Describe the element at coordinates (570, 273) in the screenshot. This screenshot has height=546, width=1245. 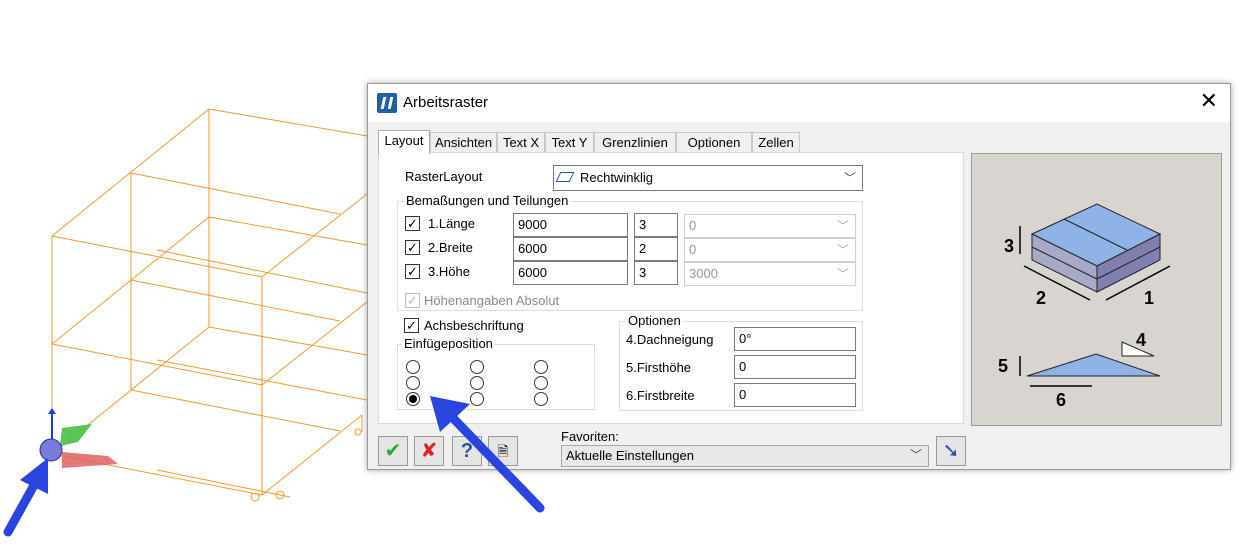
I see `height-value-input: 6000` at that location.